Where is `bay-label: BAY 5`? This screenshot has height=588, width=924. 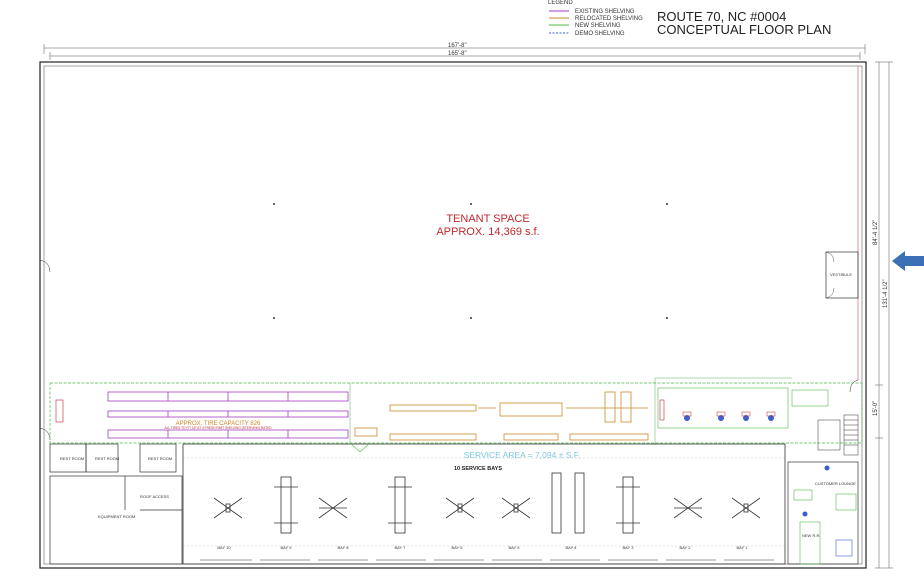
bay-label: BAY 5 is located at coordinates (515, 547).